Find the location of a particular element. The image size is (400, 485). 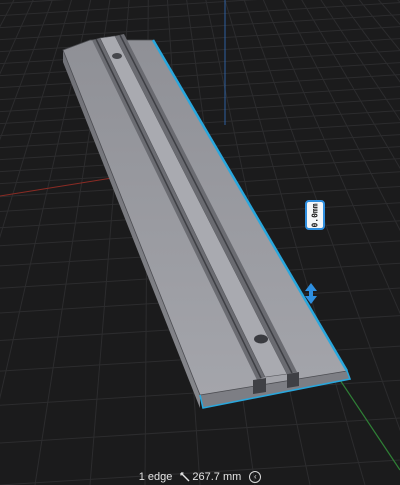

edge-length: 267.7 mm is located at coordinates (210, 477).